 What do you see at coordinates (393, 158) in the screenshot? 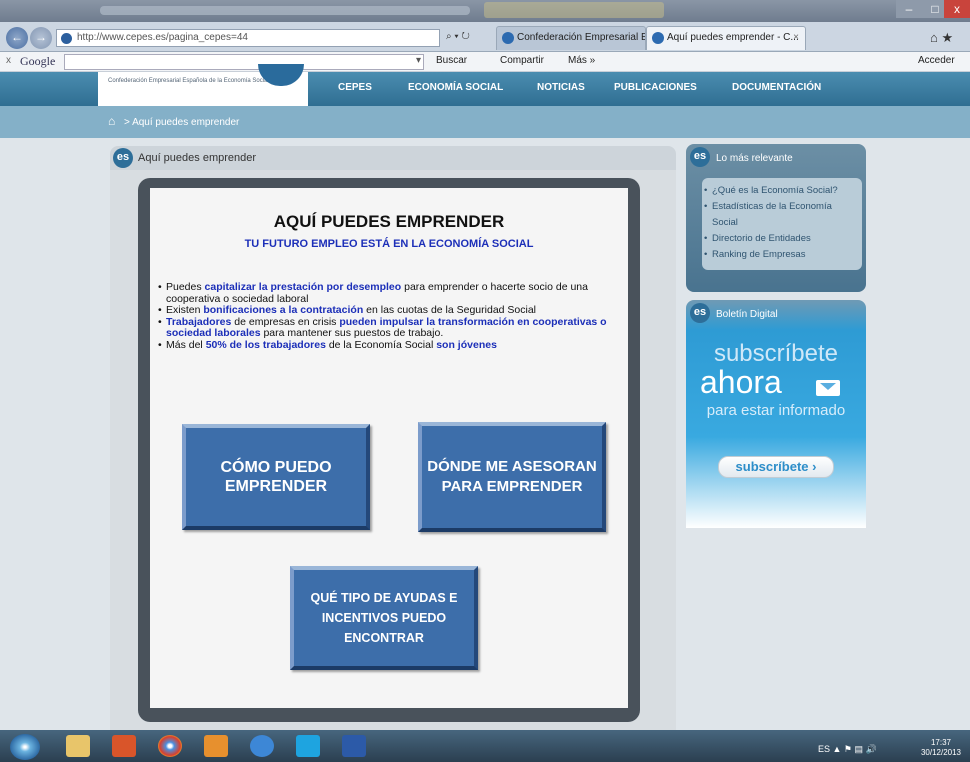
I see `content-header: es Aquí puedes emprender` at bounding box center [393, 158].